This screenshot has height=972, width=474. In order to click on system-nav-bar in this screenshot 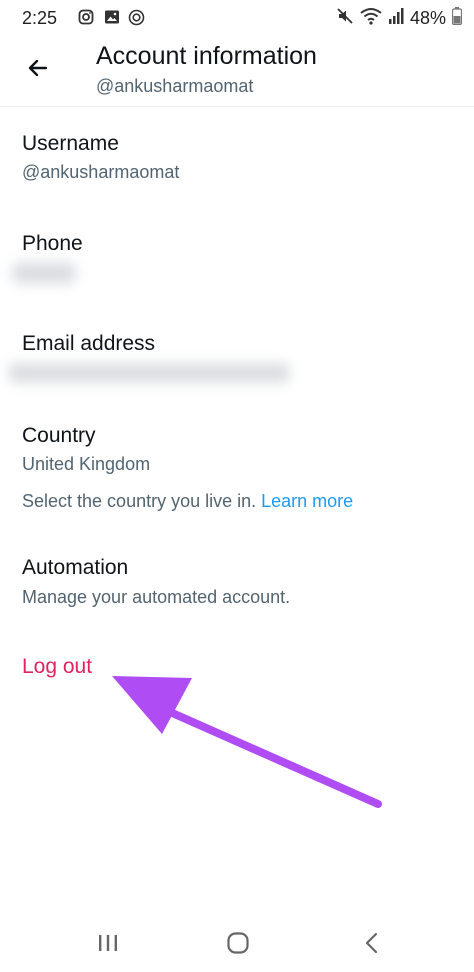, I will do `click(237, 942)`.